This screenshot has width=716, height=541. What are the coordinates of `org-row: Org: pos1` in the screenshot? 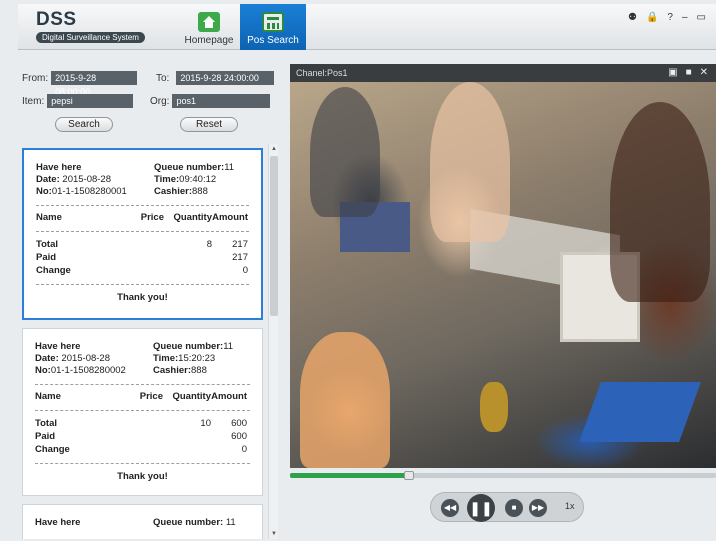 It's located at (210, 101).